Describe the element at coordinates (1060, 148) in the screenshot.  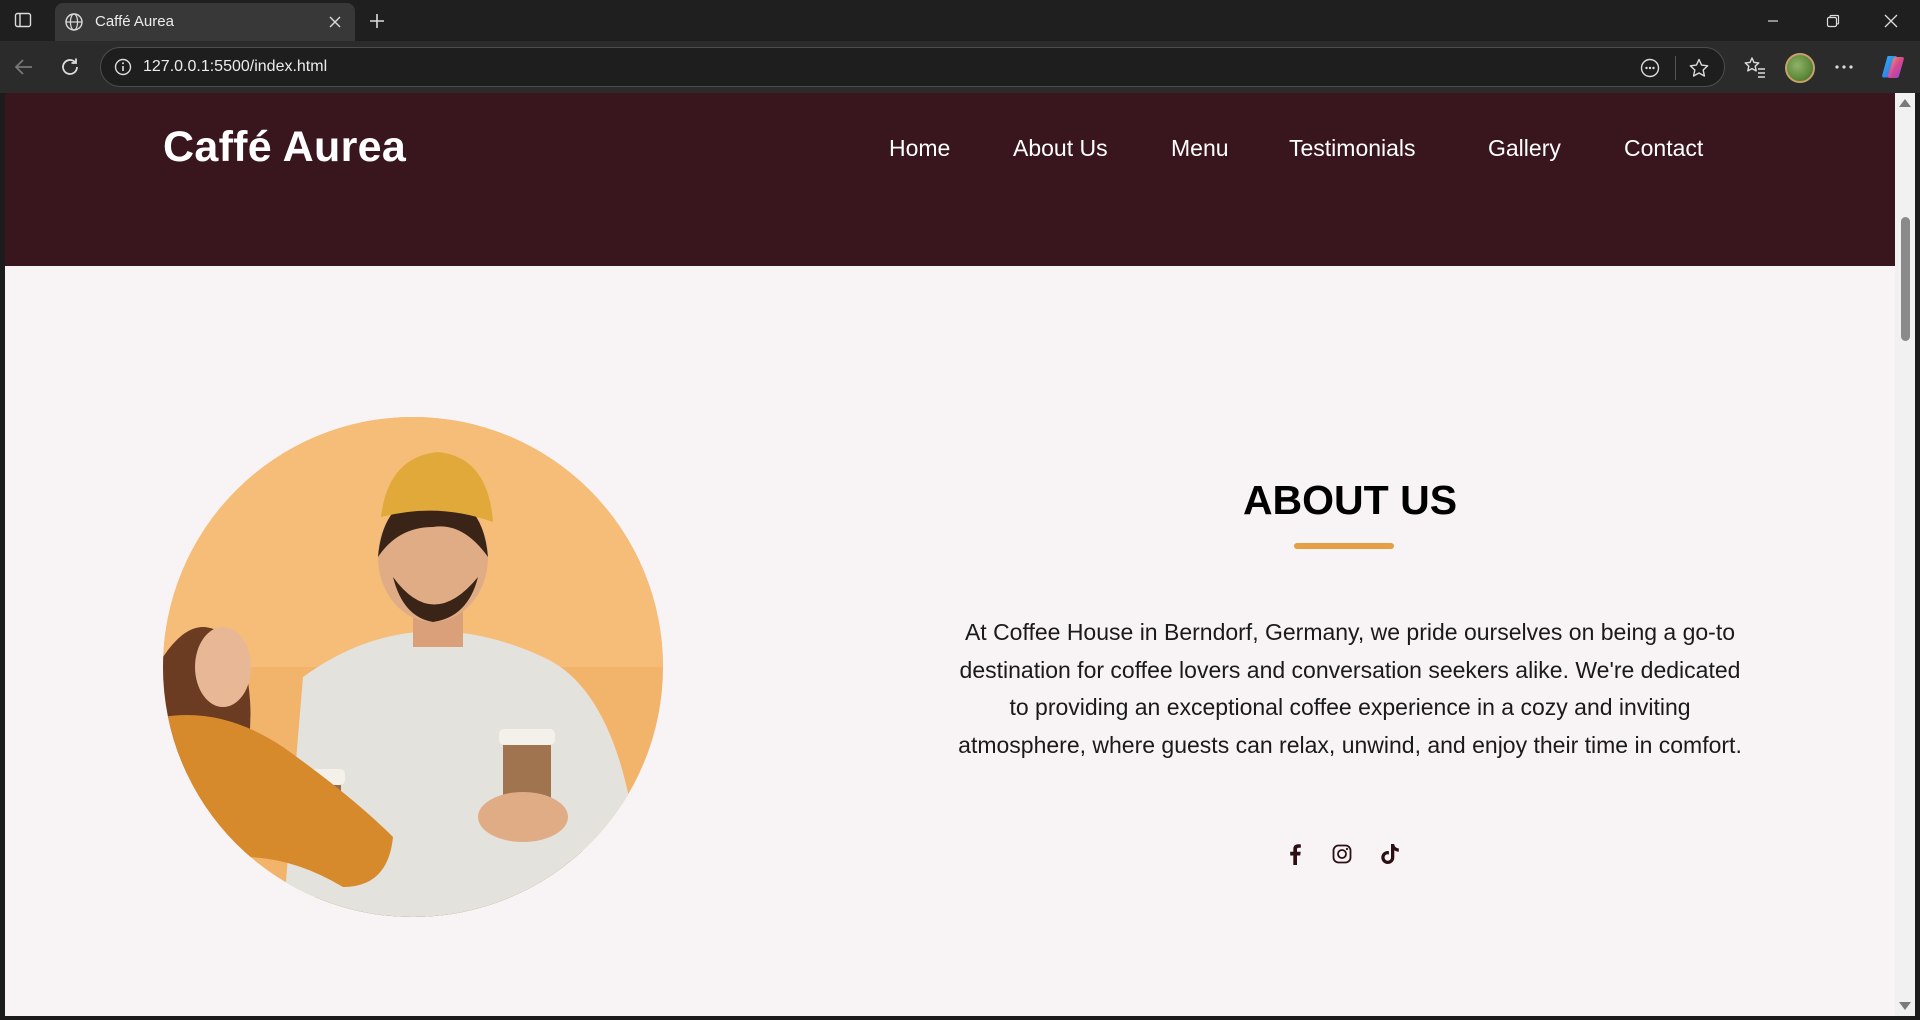
I see `nav-about-us: About Us` at that location.